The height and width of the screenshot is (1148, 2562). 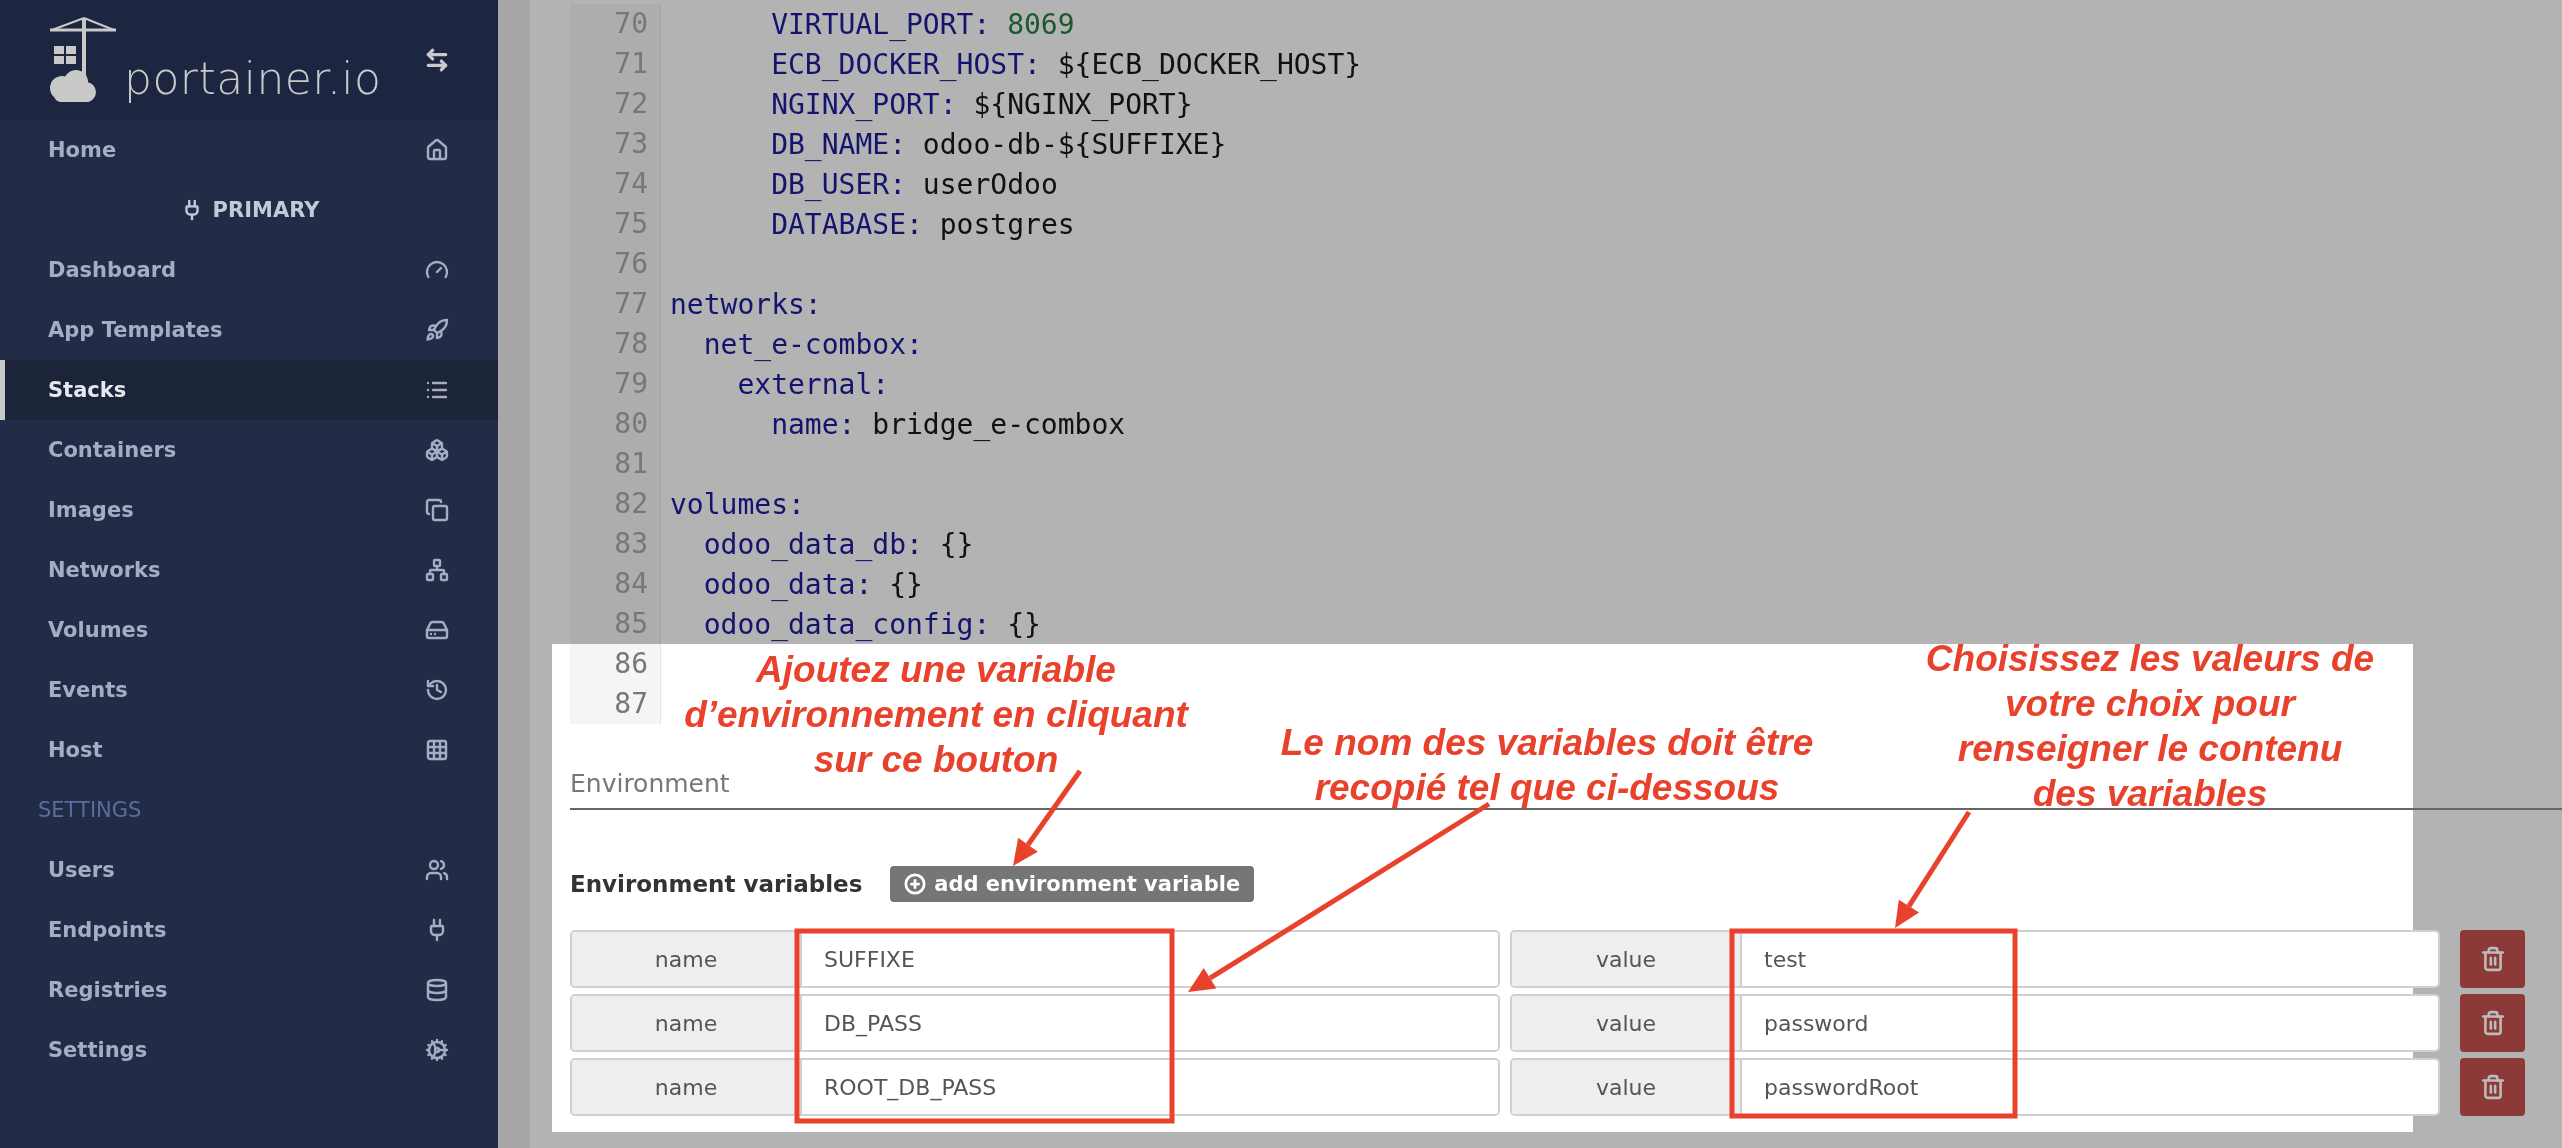 I want to click on annotation-text: Choisissez les valeurs de votre choix pour renseigner le contenu des variables, so click(x=2150, y=726).